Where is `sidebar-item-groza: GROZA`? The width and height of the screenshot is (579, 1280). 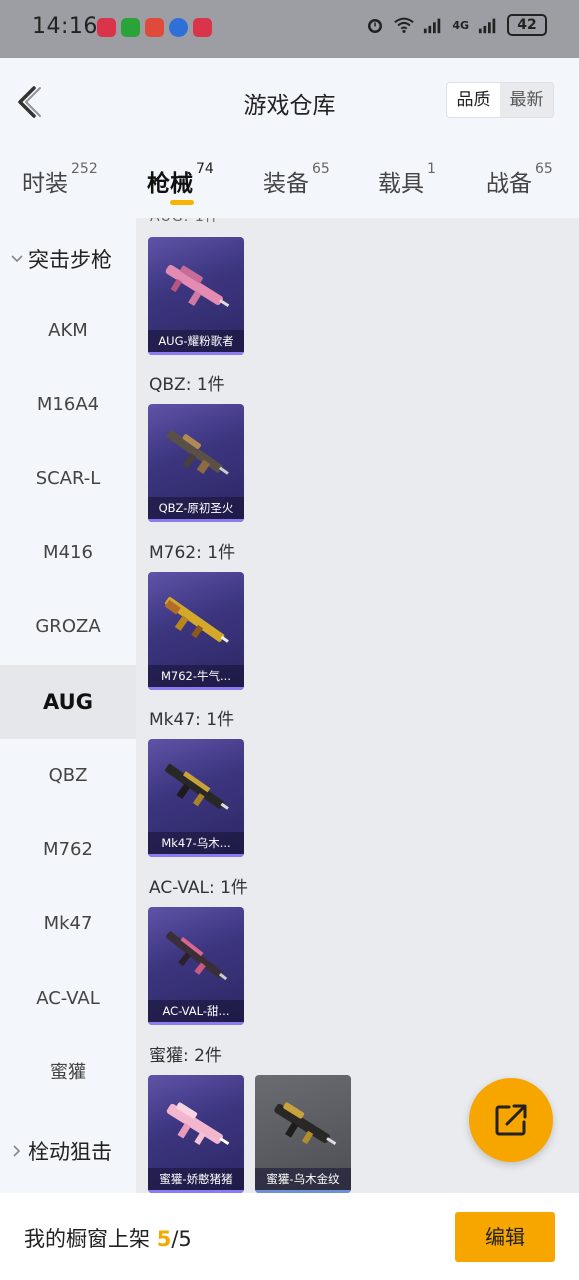 sidebar-item-groza: GROZA is located at coordinates (68, 627).